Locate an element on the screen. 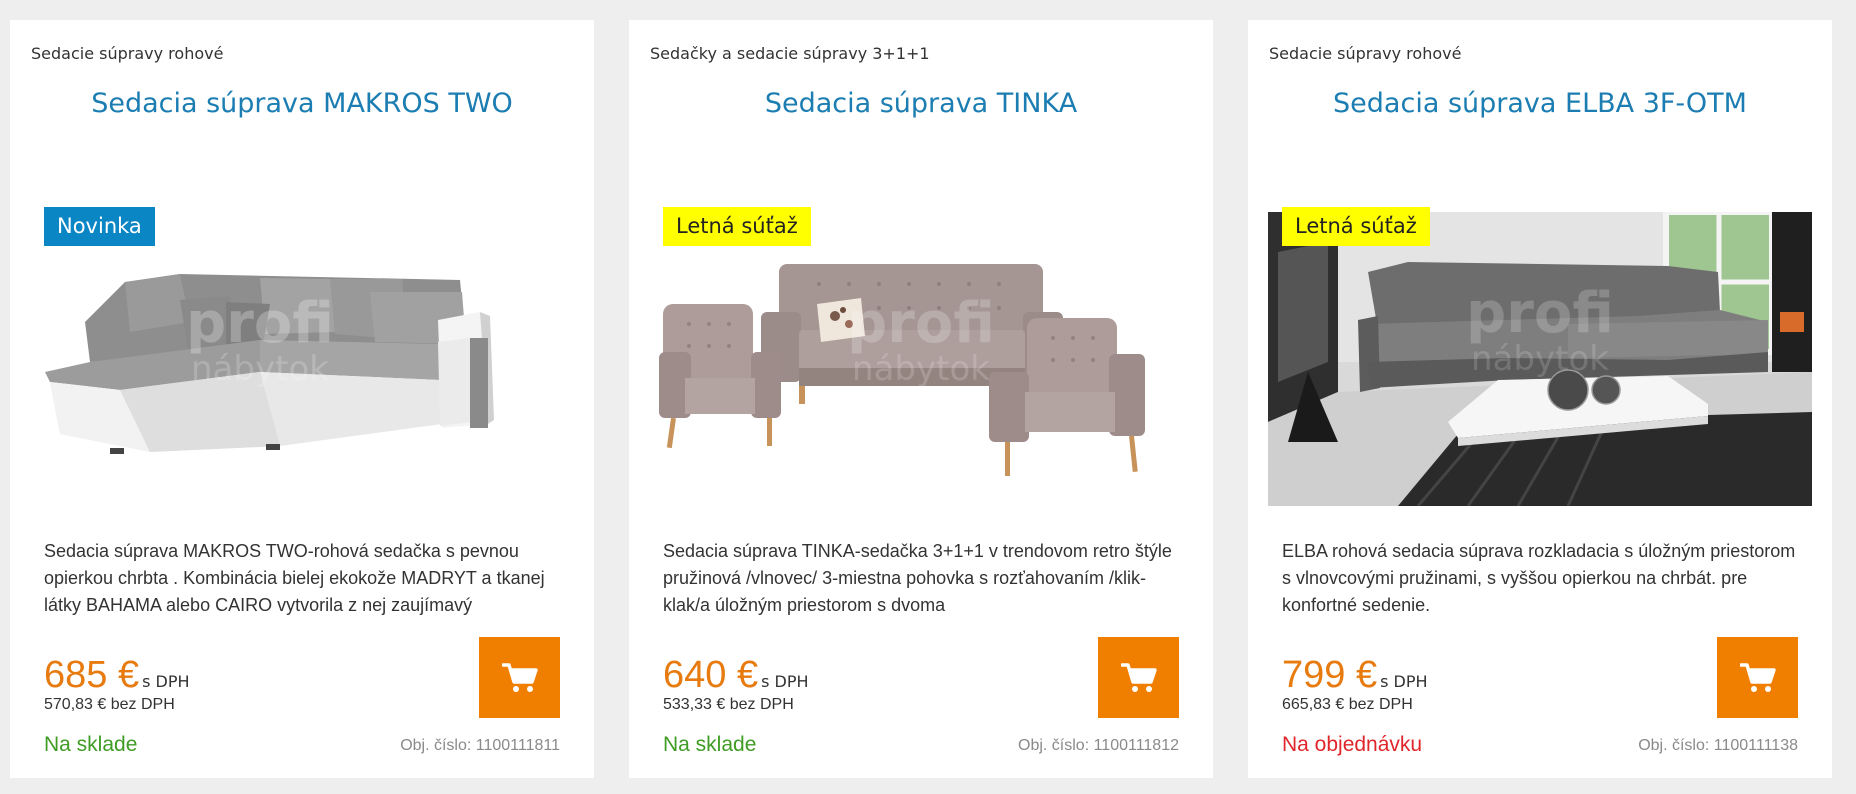 Image resolution: width=1856 pixels, height=794 pixels. price-with-vat: 799 € s DPH is located at coordinates (1355, 675).